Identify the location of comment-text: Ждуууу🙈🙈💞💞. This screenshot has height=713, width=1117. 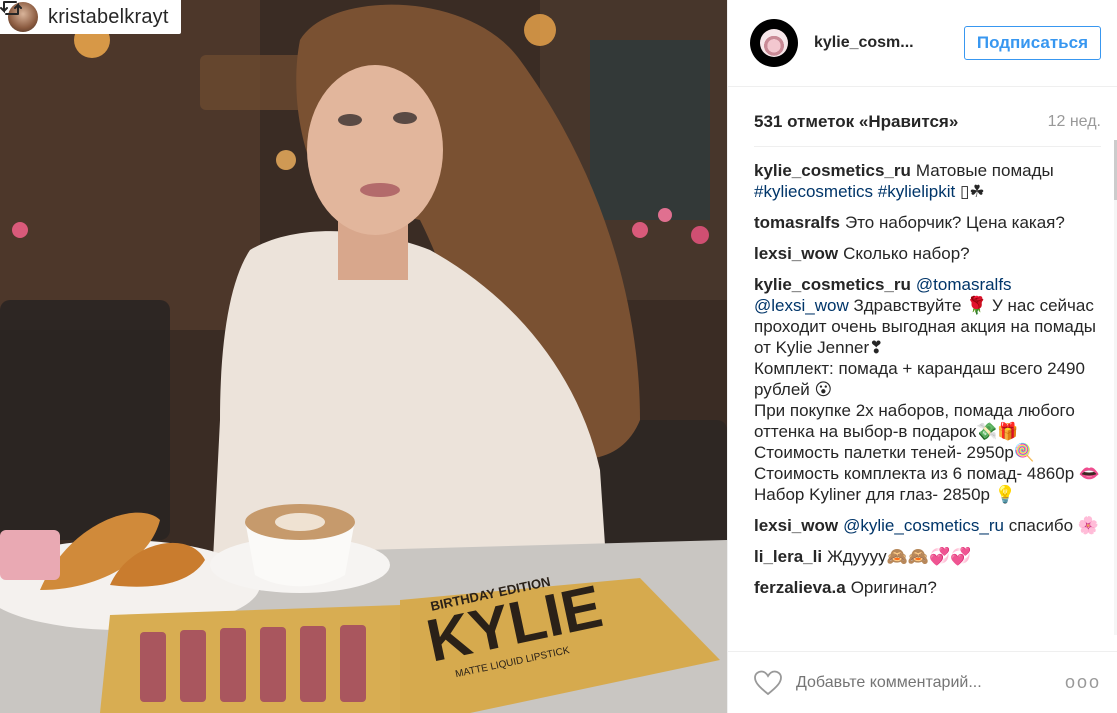
(899, 556).